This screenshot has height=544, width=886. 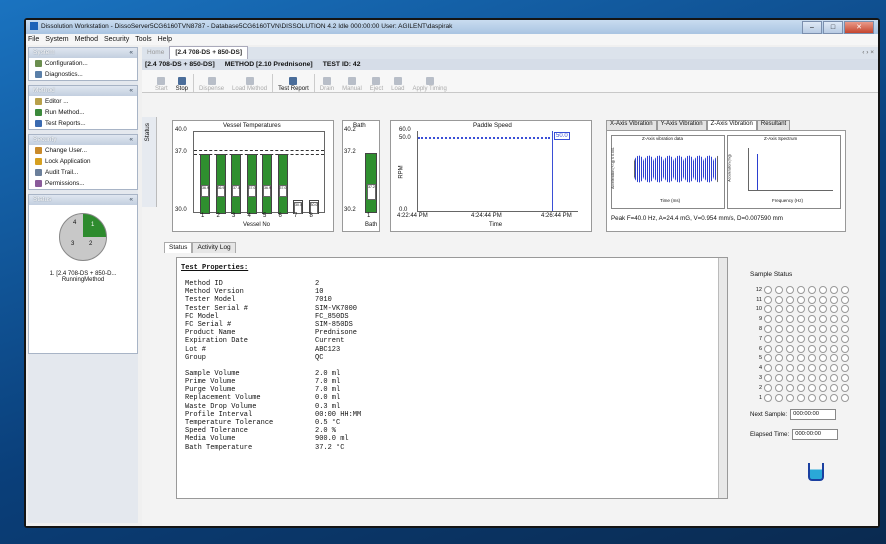 What do you see at coordinates (352, 84) in the screenshot?
I see `toolbar-manual-button: Manual` at bounding box center [352, 84].